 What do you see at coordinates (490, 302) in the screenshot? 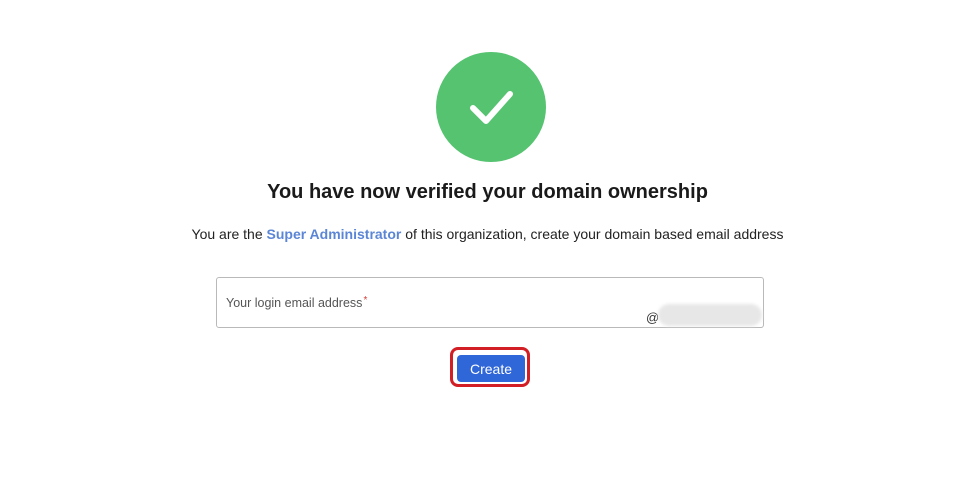
I see `login-email-field: Your login email address* @` at bounding box center [490, 302].